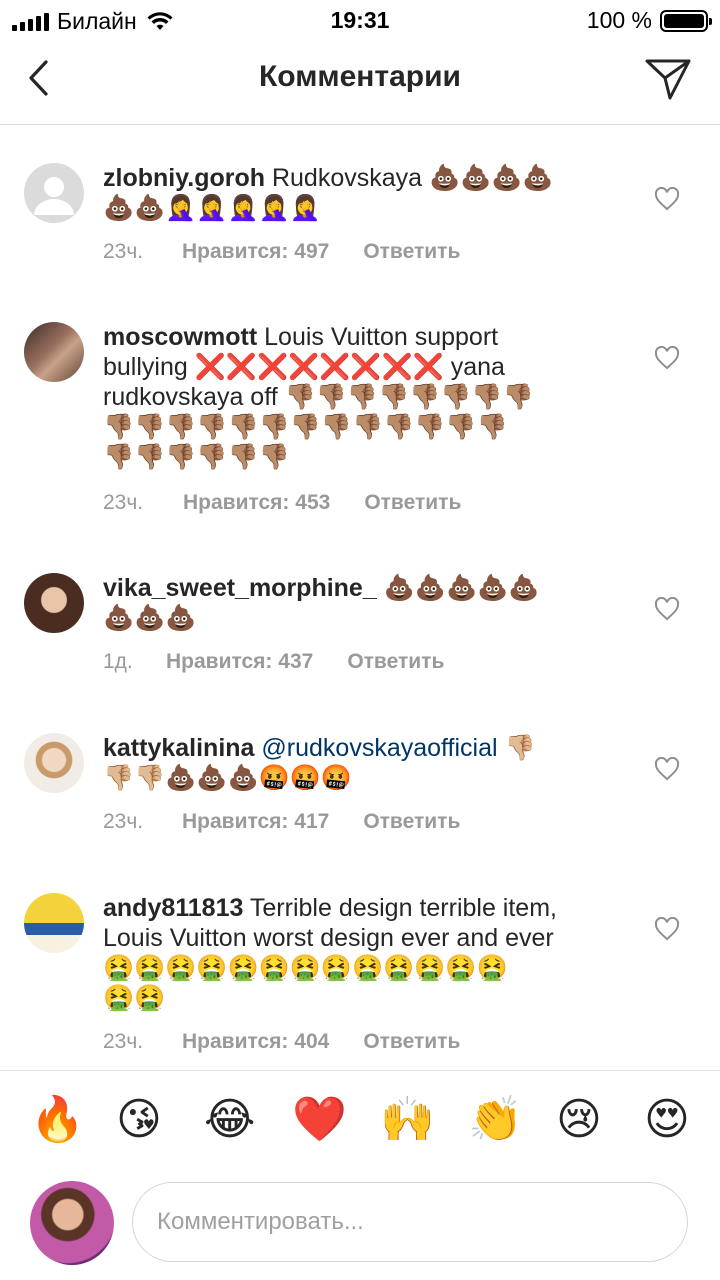  What do you see at coordinates (360, 20) in the screenshot?
I see `status-bar: Билайн 19:31 100 %` at bounding box center [360, 20].